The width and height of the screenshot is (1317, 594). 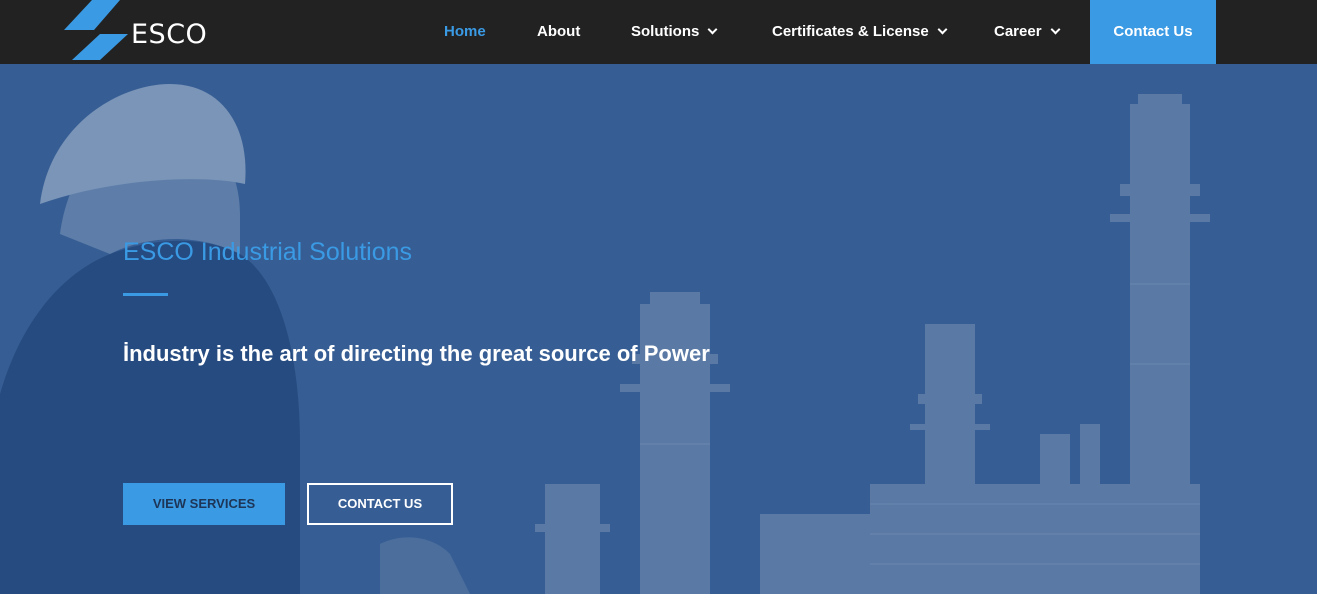 I want to click on nav-certificates-label: Certificates & License, so click(x=850, y=31).